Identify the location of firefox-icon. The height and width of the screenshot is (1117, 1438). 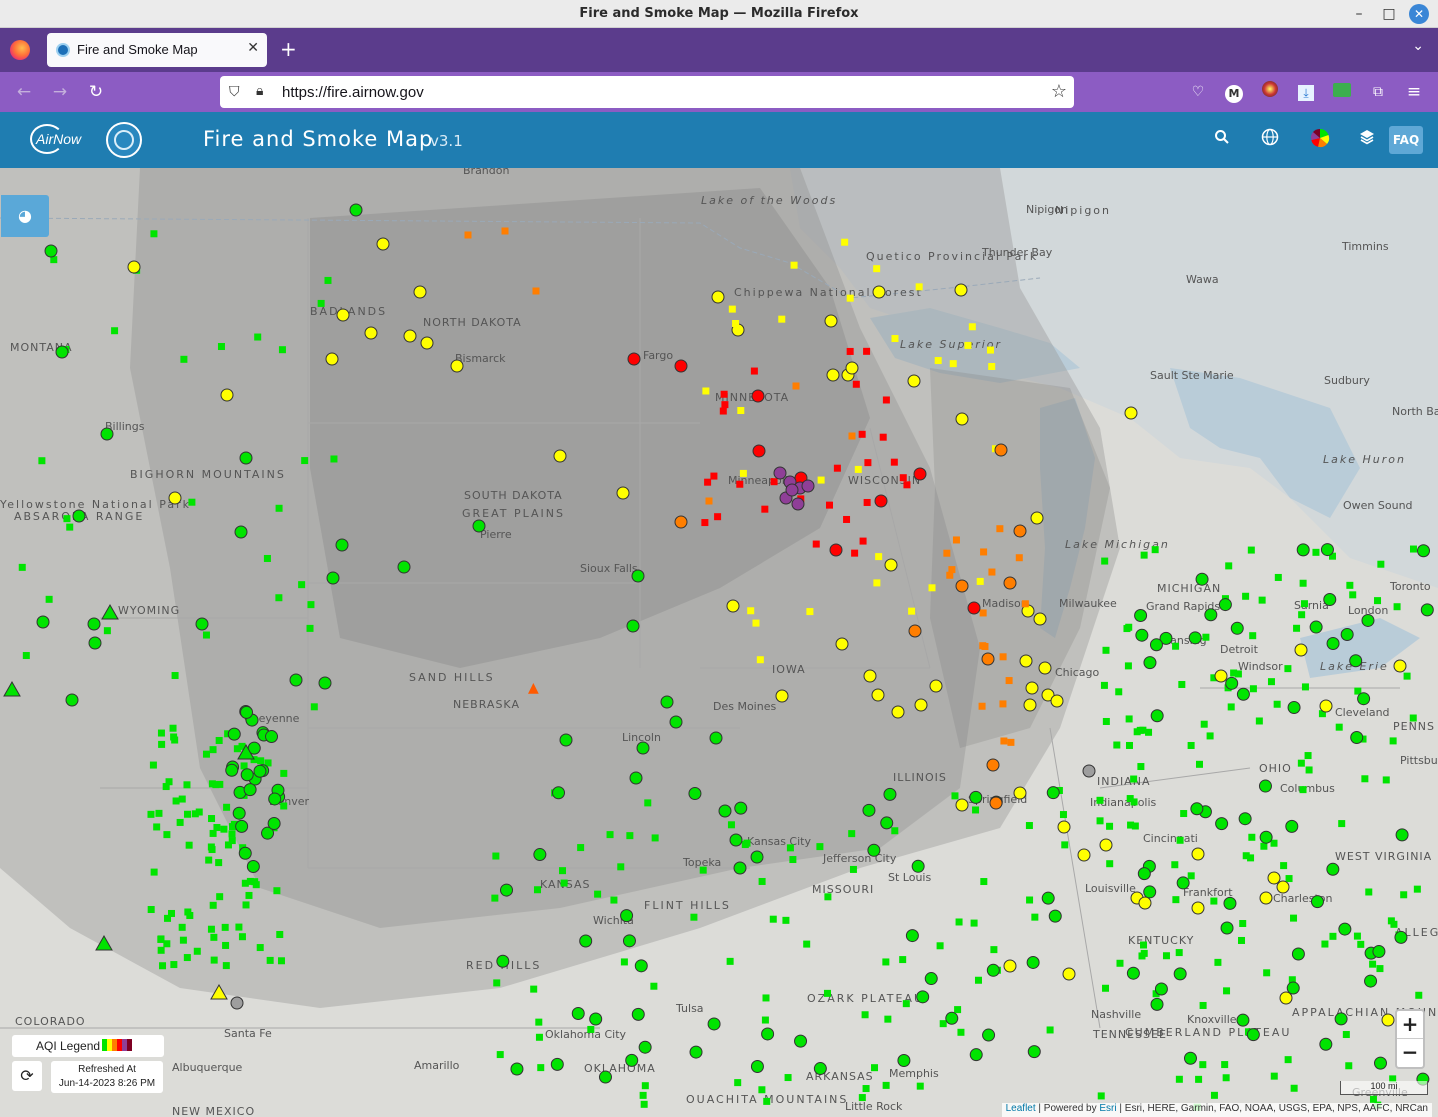
(20, 50).